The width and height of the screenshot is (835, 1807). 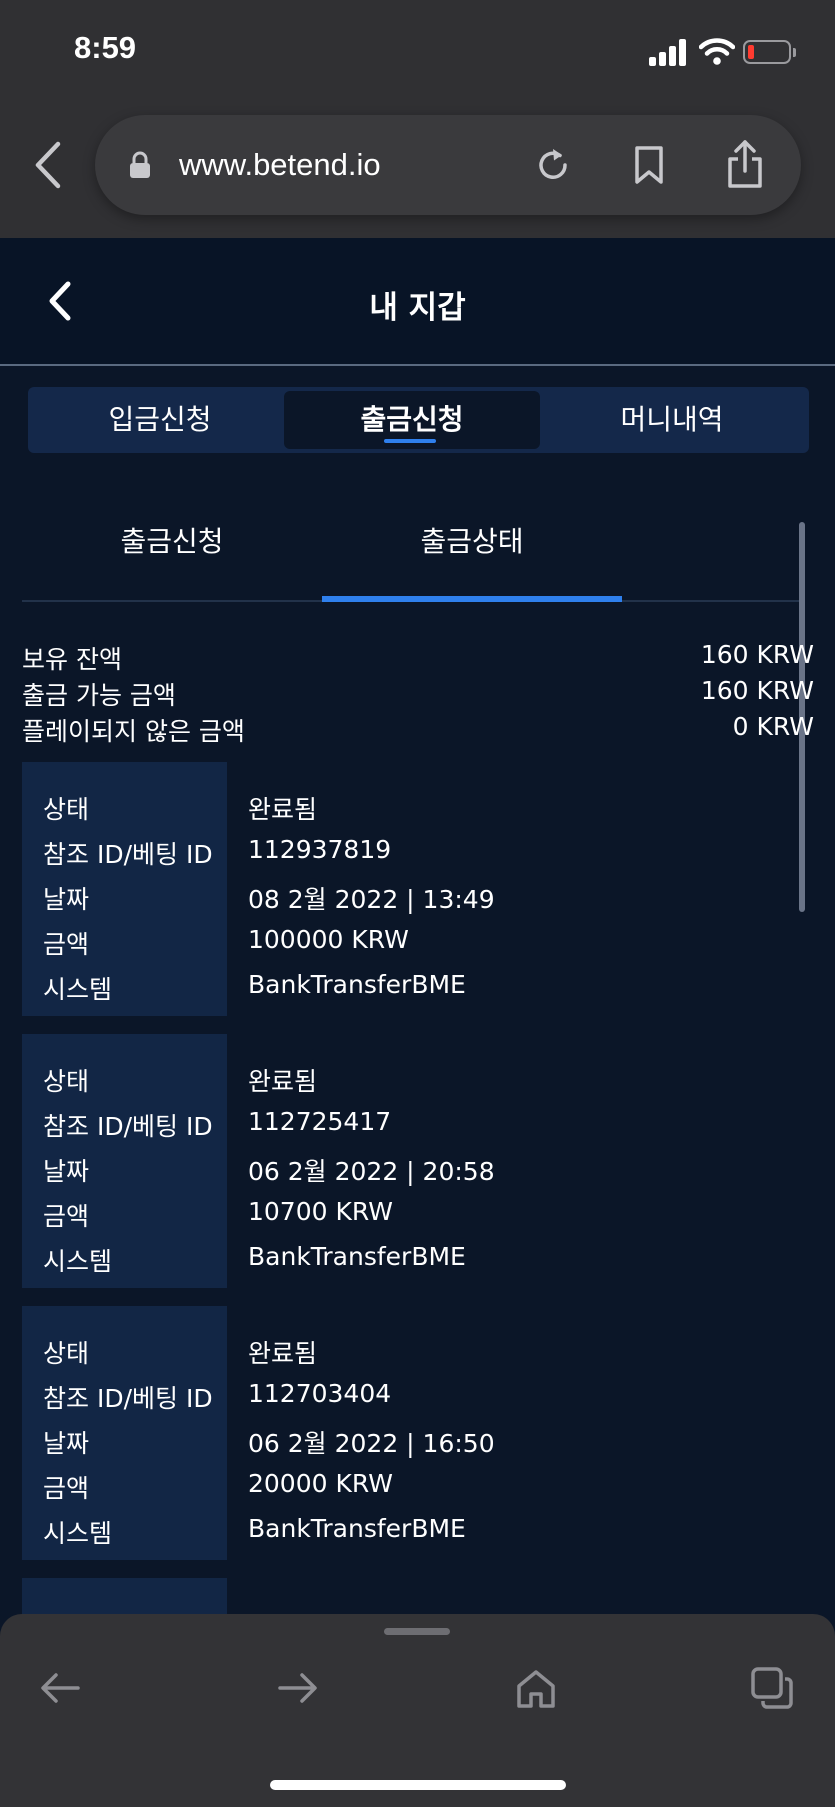 I want to click on field-value: 100000 KRW, so click(x=328, y=939).